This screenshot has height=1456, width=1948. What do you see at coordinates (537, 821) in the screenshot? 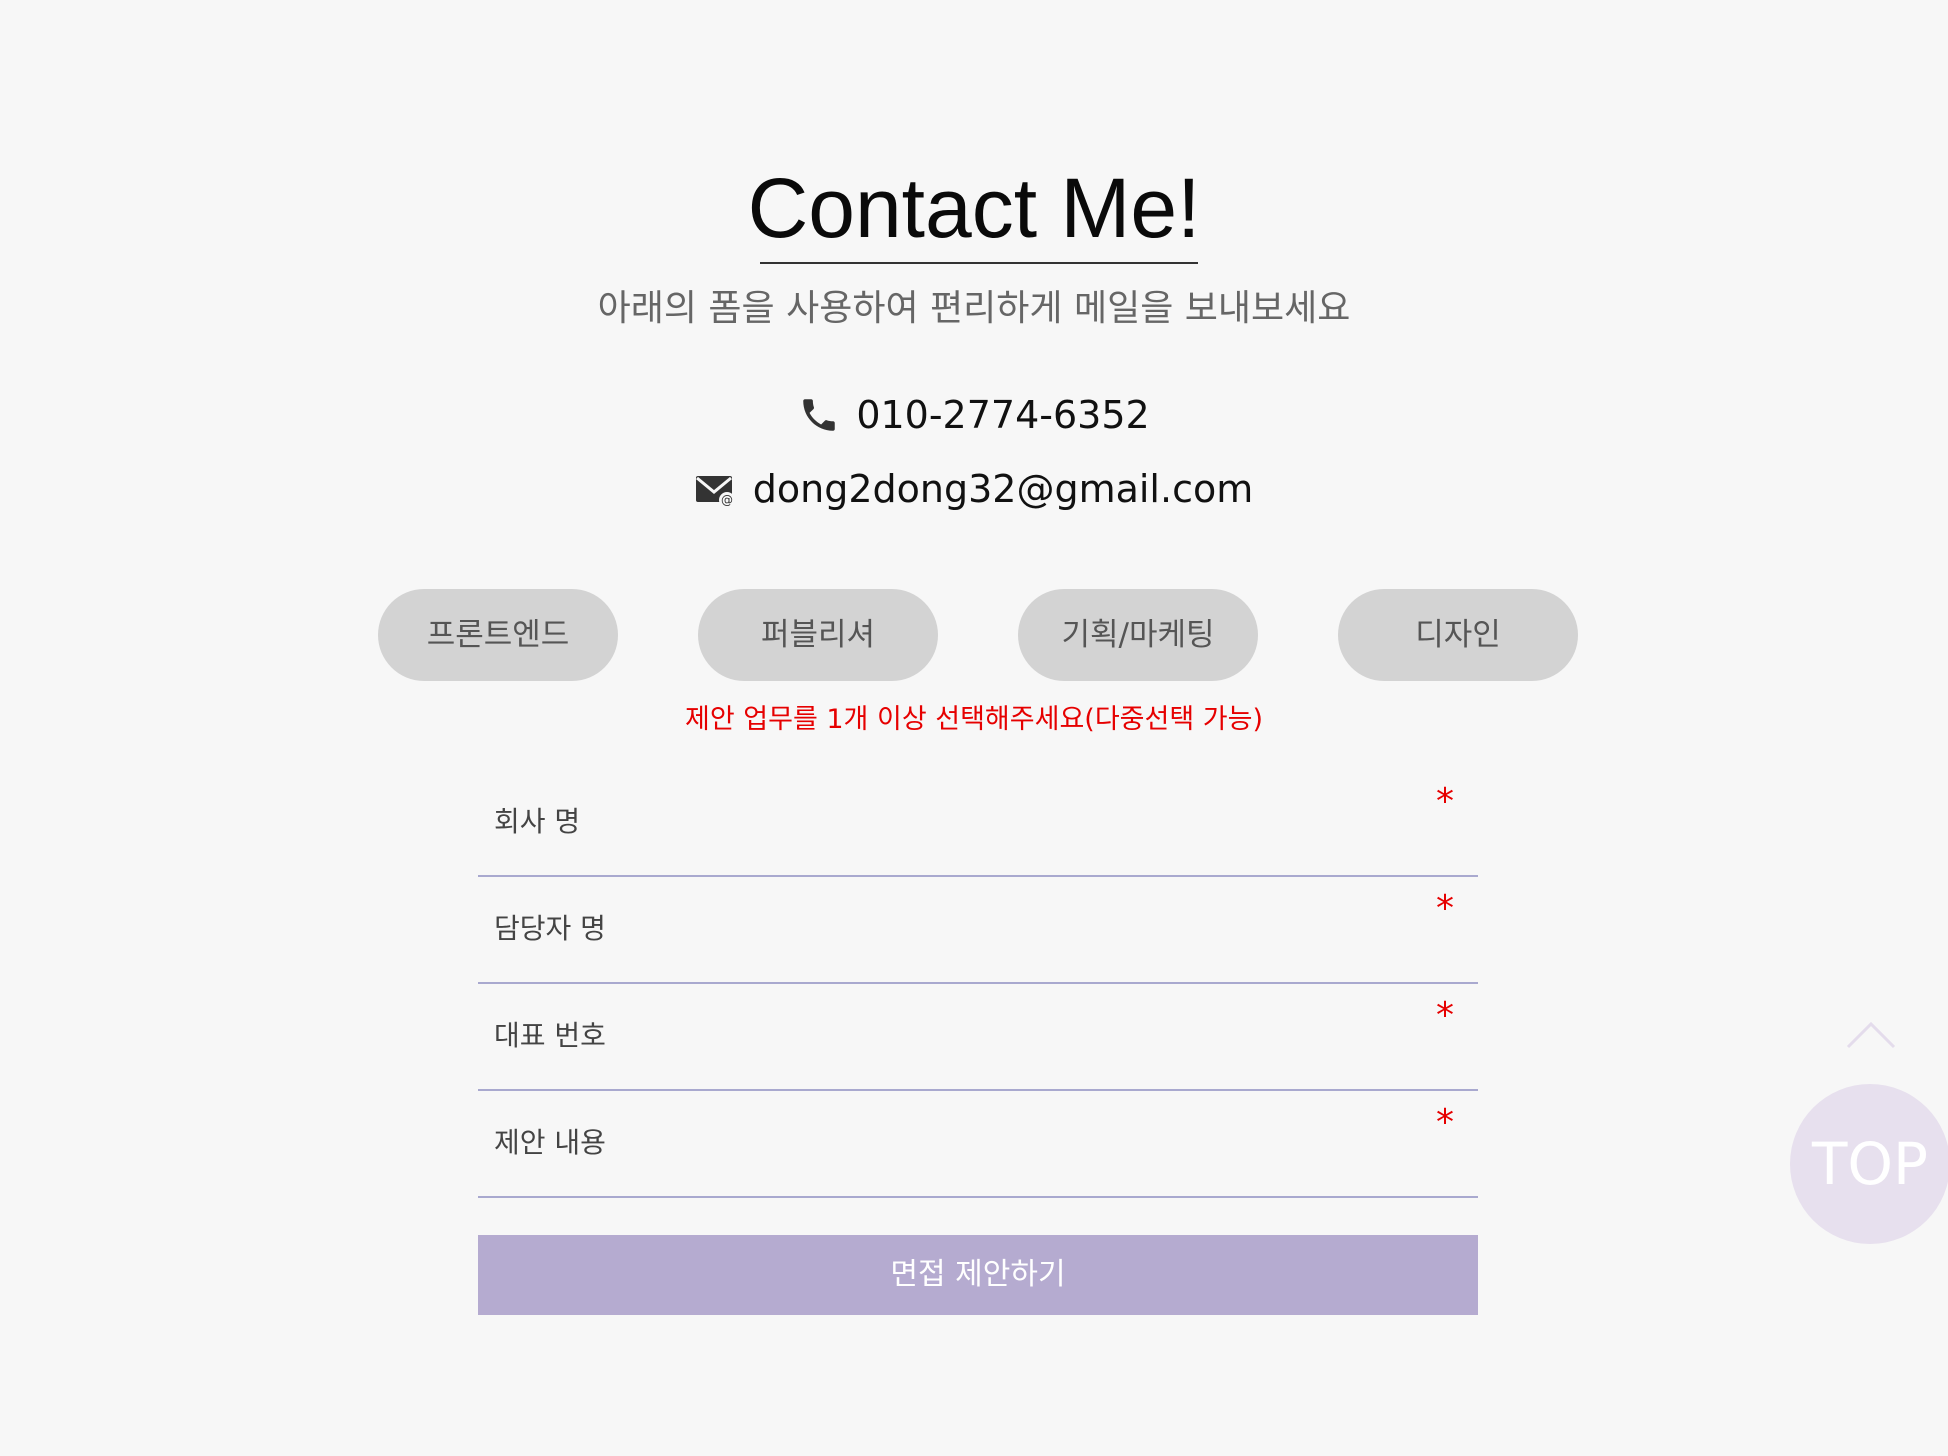
I see `company-name-label: 회사 명` at bounding box center [537, 821].